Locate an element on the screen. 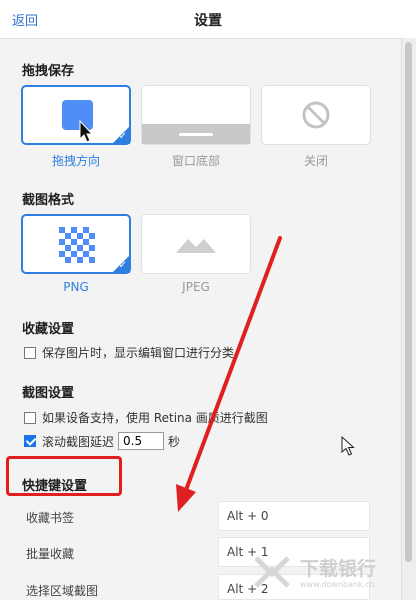 Image resolution: width=416 pixels, height=600 pixels. scroll-delay-row: 滚动截图延迟 秒 is located at coordinates (102, 441).